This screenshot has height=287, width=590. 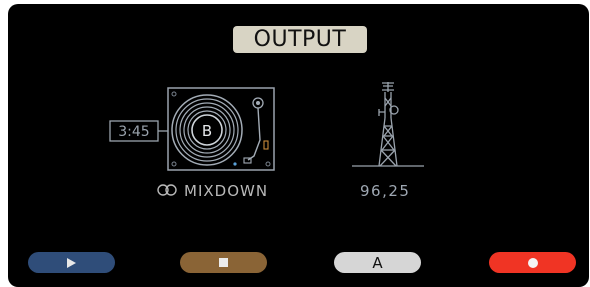 What do you see at coordinates (300, 39) in the screenshot?
I see `page-title: OUTPUT` at bounding box center [300, 39].